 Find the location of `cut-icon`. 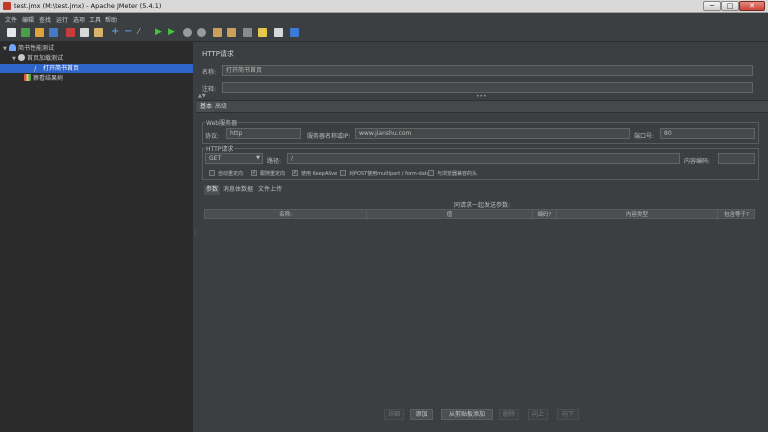

cut-icon is located at coordinates (70, 32).